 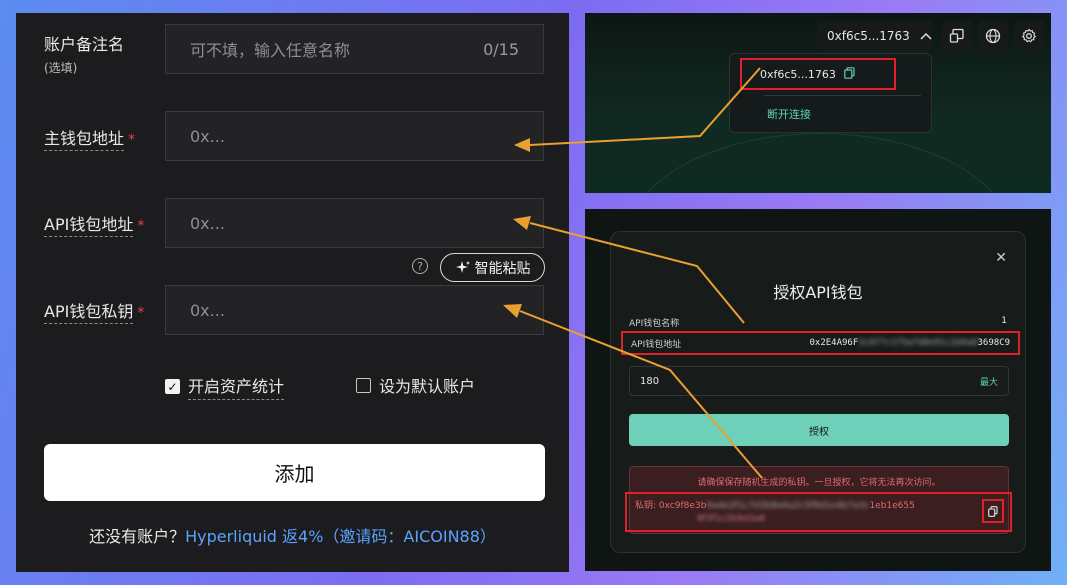 What do you see at coordinates (61, 68) in the screenshot?
I see `note-optional-hint: (选填)` at bounding box center [61, 68].